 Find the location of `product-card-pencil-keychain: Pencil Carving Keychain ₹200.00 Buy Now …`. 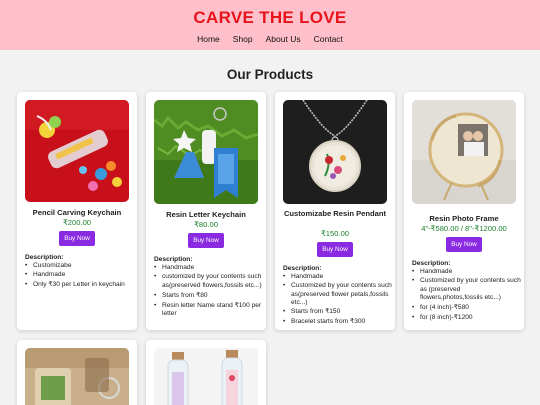

product-card-pencil-keychain: Pencil Carving Keychain ₹200.00 Buy Now … is located at coordinates (77, 211).